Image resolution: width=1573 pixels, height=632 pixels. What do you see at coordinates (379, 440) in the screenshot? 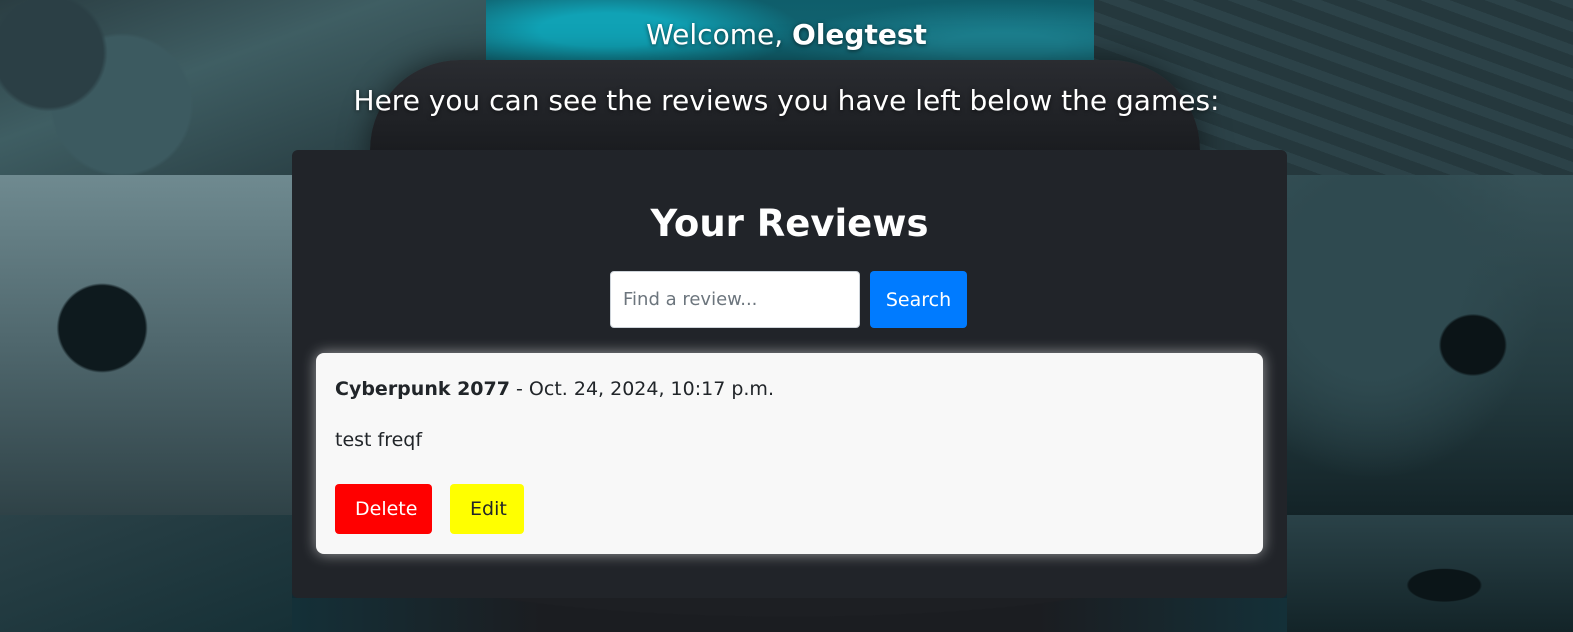
I see `review-text: test freqf` at bounding box center [379, 440].